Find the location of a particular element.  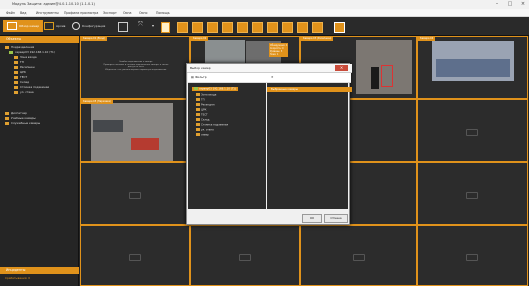

menu-tools: Инструменты is located at coordinates (47, 13).